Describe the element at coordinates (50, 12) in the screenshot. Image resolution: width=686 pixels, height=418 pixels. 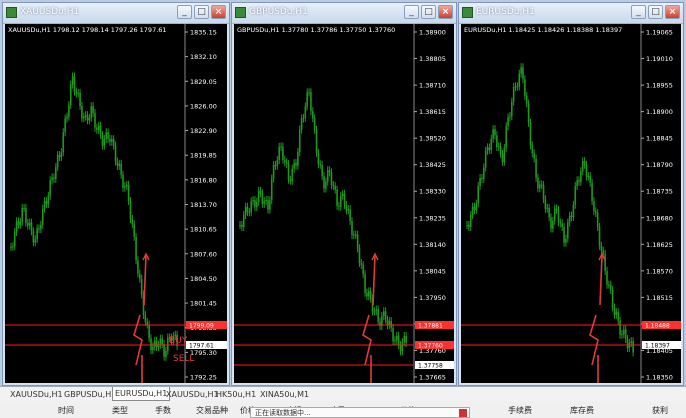
I see `window-title: XAUUSDu,H1` at that location.